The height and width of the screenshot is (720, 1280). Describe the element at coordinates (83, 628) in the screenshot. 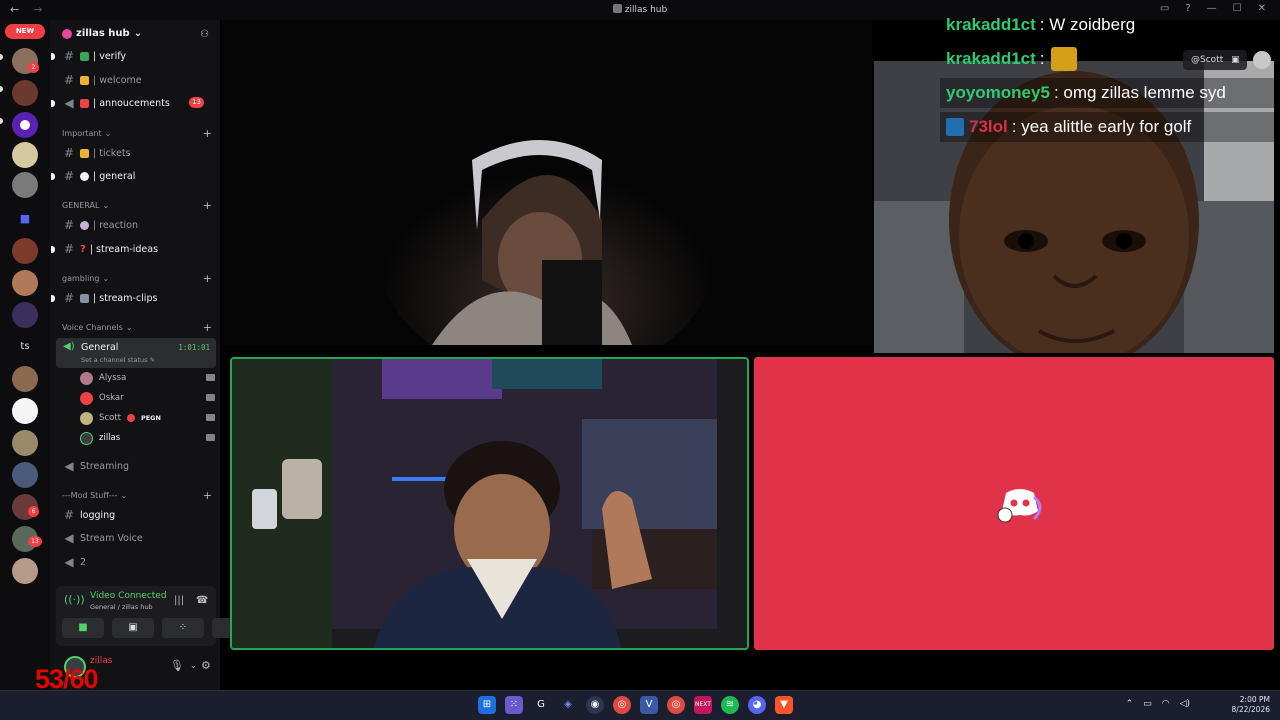

I see `camera-button: ■` at that location.